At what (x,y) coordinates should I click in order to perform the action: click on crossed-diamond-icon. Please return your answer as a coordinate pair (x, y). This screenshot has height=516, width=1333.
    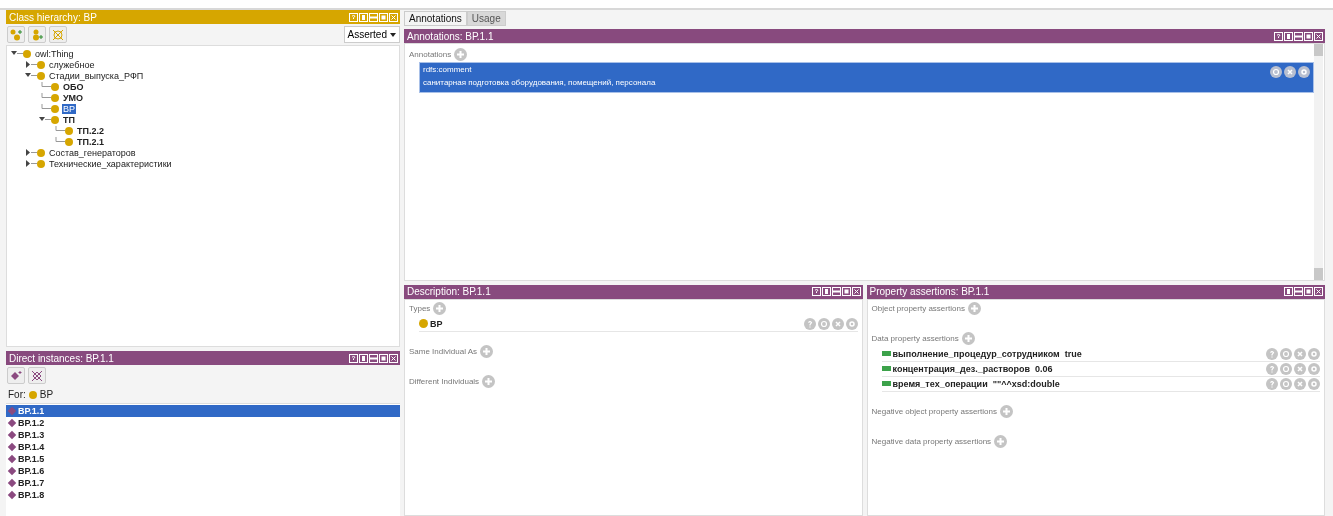
    Looking at the image, I should click on (37, 375).